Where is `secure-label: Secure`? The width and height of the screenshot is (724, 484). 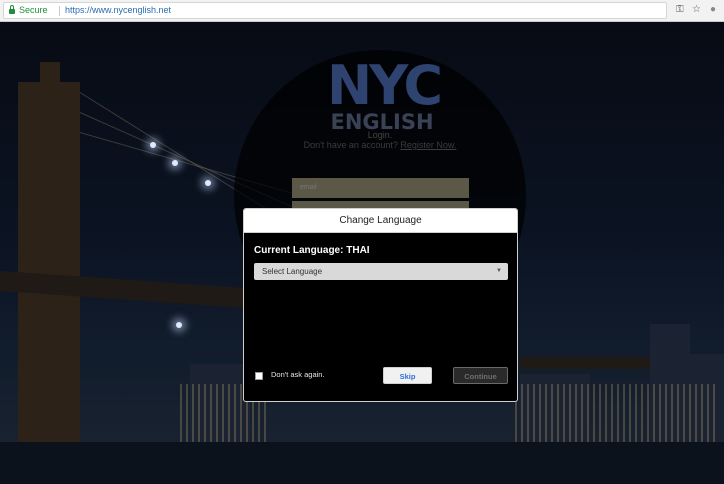
secure-label: Secure is located at coordinates (33, 10).